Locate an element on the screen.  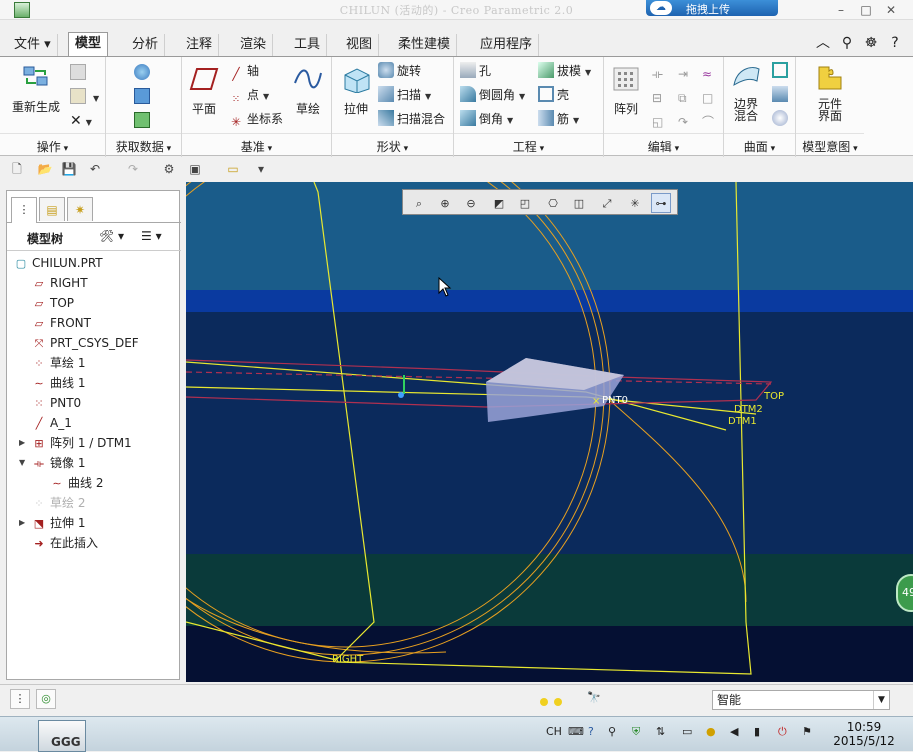
extend-button: ⊟ is located at coordinates (661, 95).